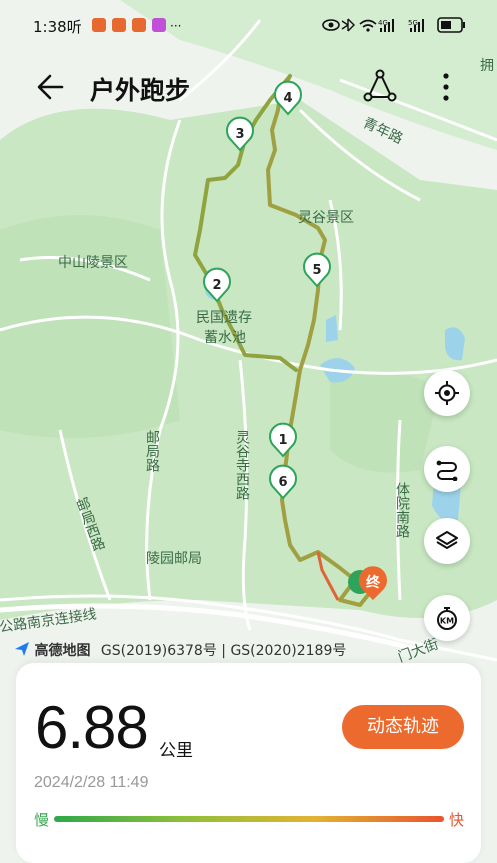 The height and width of the screenshot is (863, 497). Describe the element at coordinates (136, 25) in the screenshot. I see `notification-icons: ···` at that location.